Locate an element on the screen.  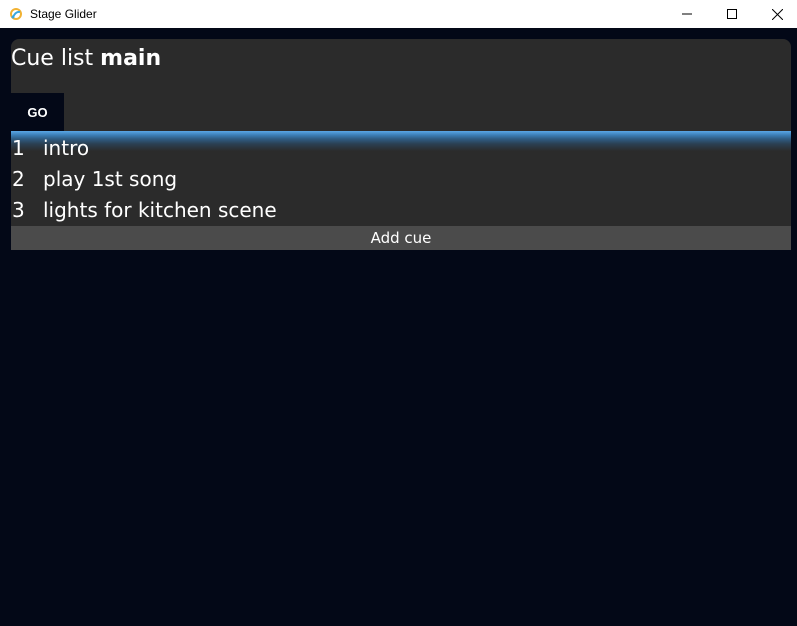
stage-glider-logo-icon is located at coordinates (16, 13).